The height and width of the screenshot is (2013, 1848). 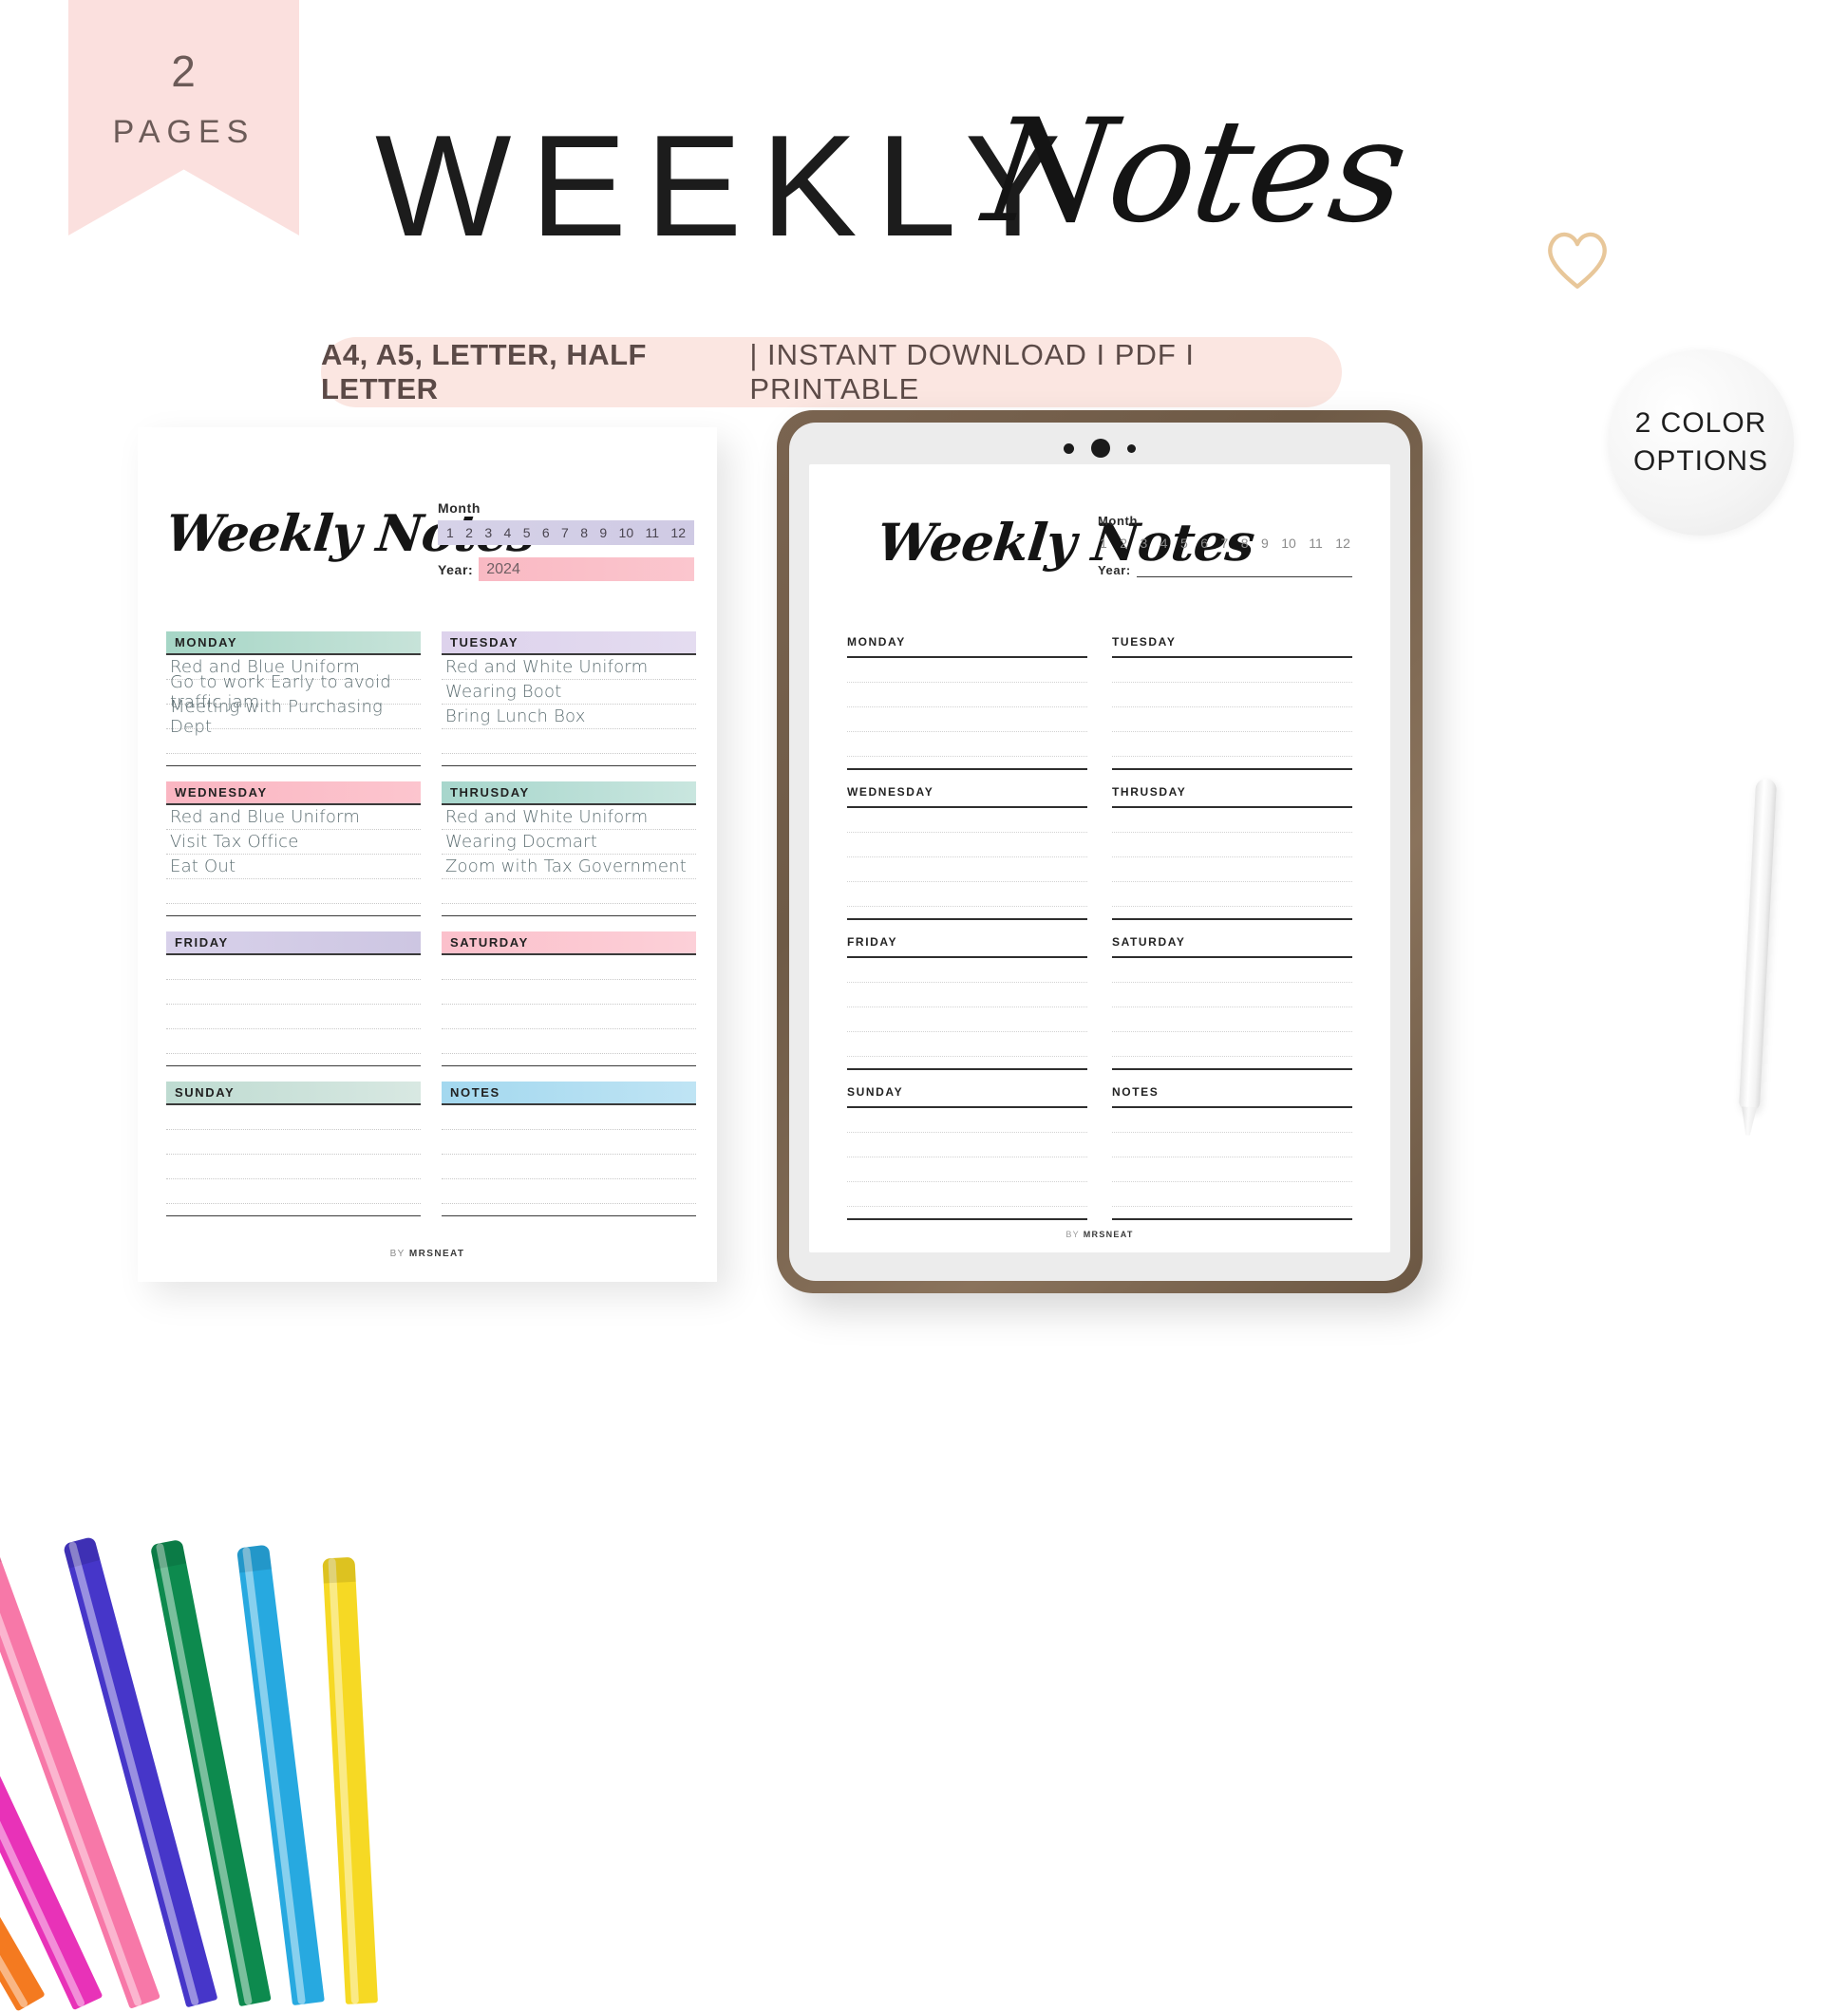 I want to click on tablet-day-header-monday: MONDAY, so click(x=967, y=645).